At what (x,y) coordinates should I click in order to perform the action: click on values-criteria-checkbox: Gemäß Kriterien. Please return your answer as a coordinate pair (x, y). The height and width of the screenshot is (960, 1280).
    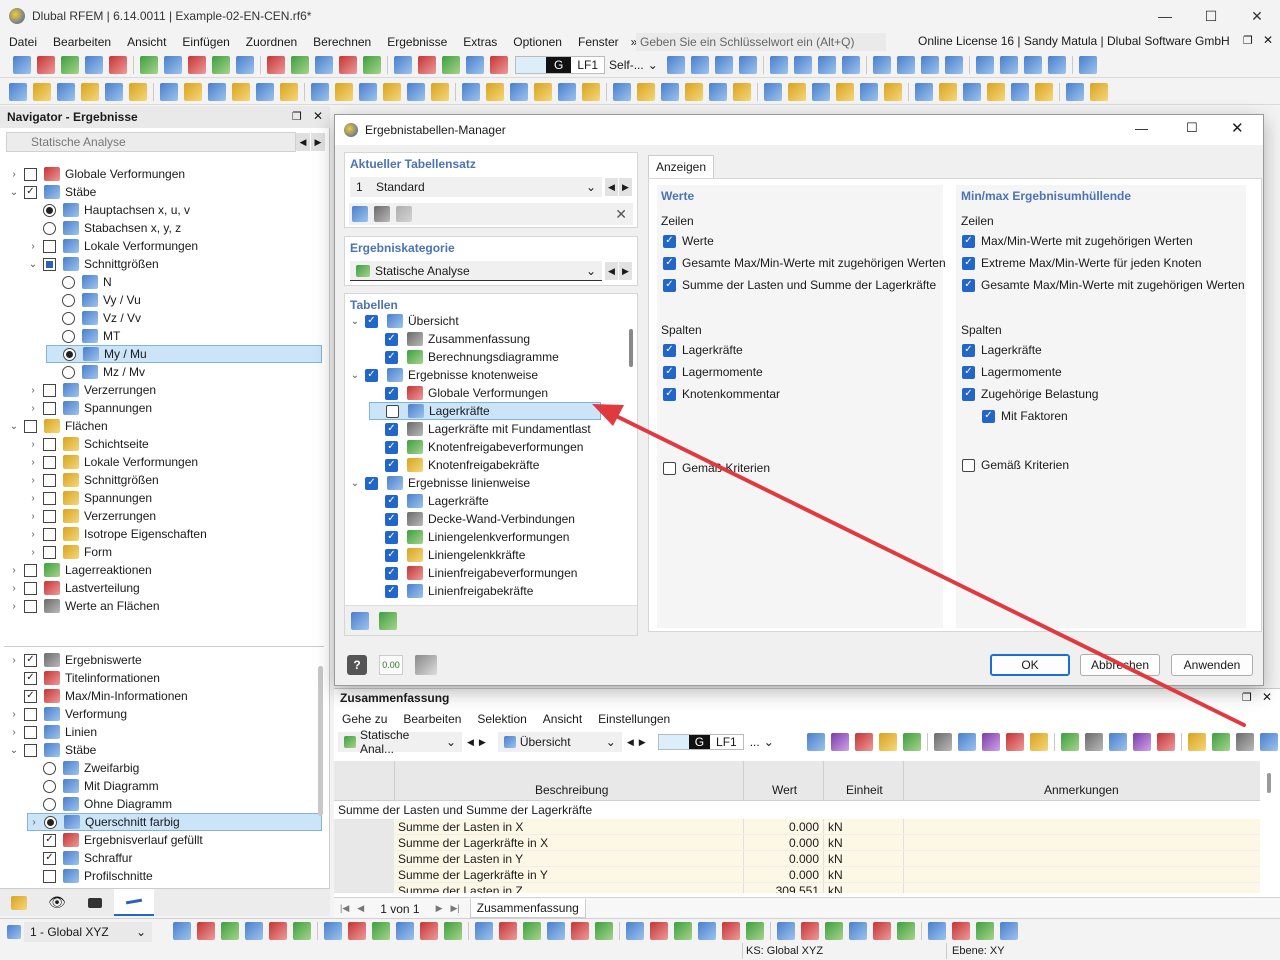
    Looking at the image, I should click on (716, 468).